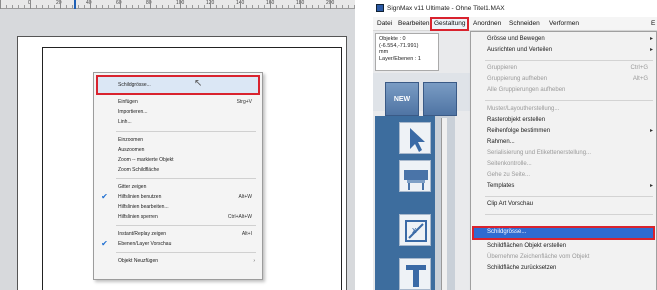  What do you see at coordinates (179, 170) in the screenshot?
I see `menu-item-zoom-schildflaeche: Zoom Schildfläche` at bounding box center [179, 170].